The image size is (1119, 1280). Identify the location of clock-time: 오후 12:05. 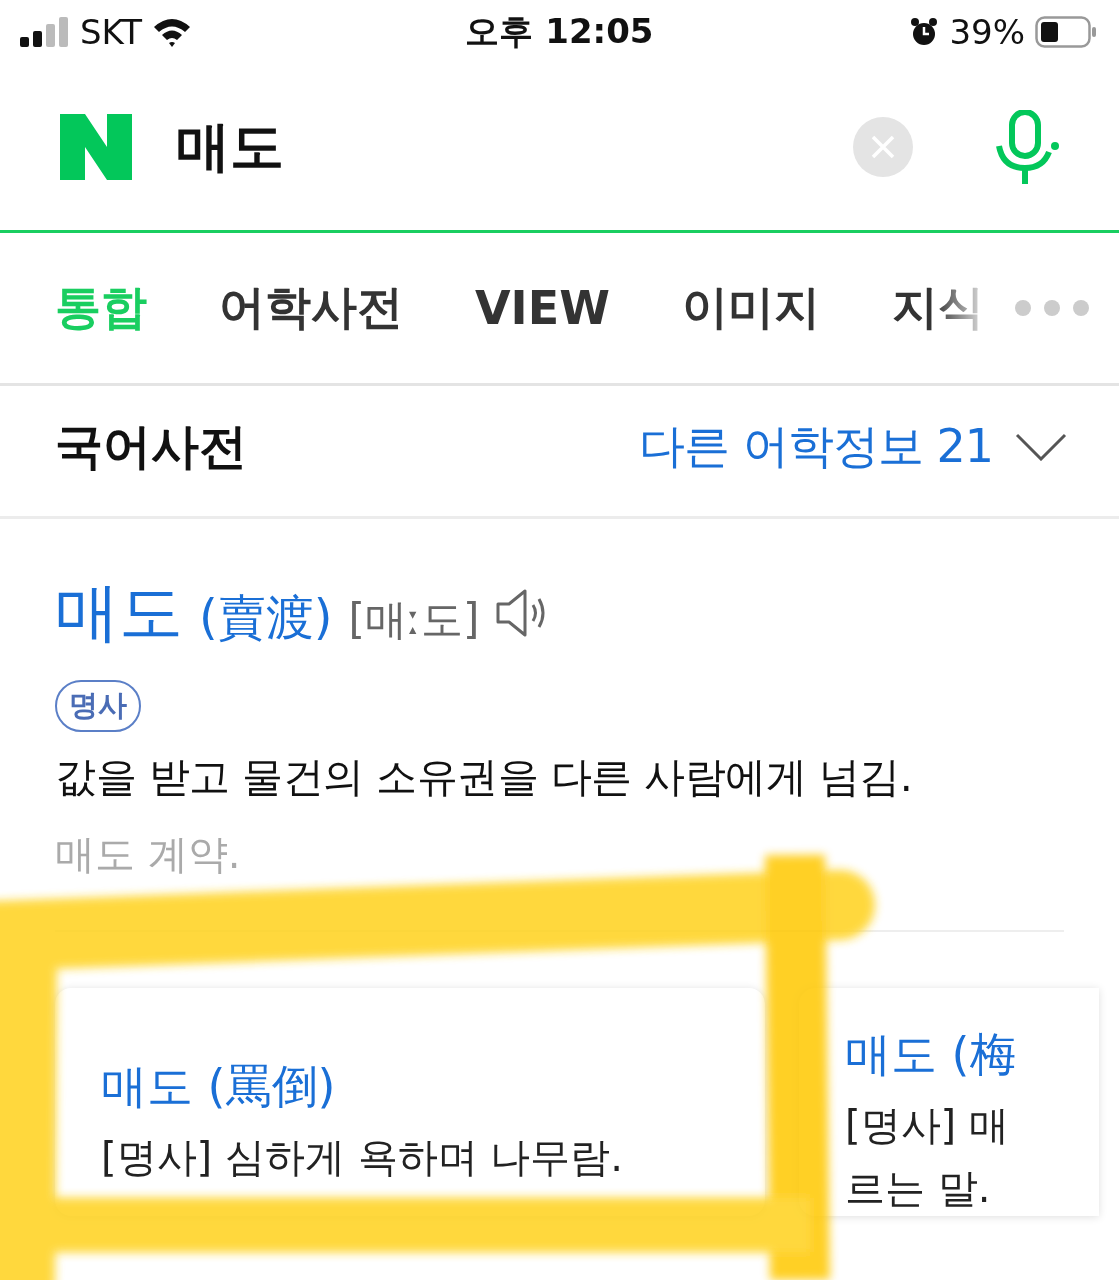
(559, 31).